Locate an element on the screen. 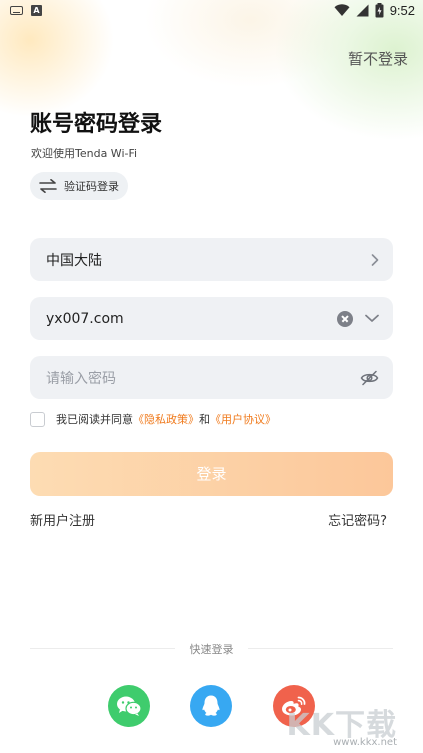 The height and width of the screenshot is (753, 423). swap-icon is located at coordinates (48, 186).